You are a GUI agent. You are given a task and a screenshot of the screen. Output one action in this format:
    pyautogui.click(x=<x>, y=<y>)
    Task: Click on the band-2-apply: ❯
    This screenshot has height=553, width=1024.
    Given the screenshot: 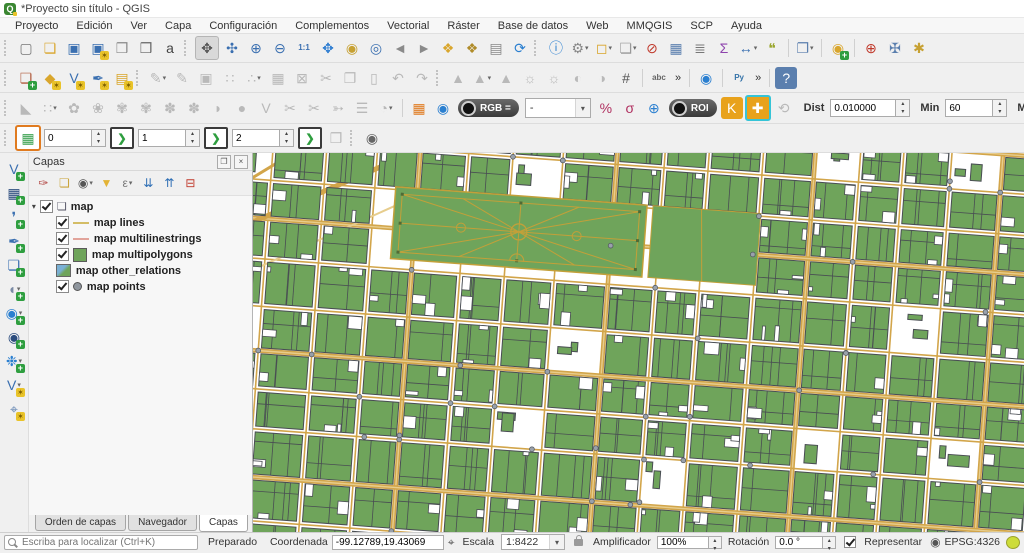 What is the action you would take?
    pyautogui.click(x=216, y=138)
    